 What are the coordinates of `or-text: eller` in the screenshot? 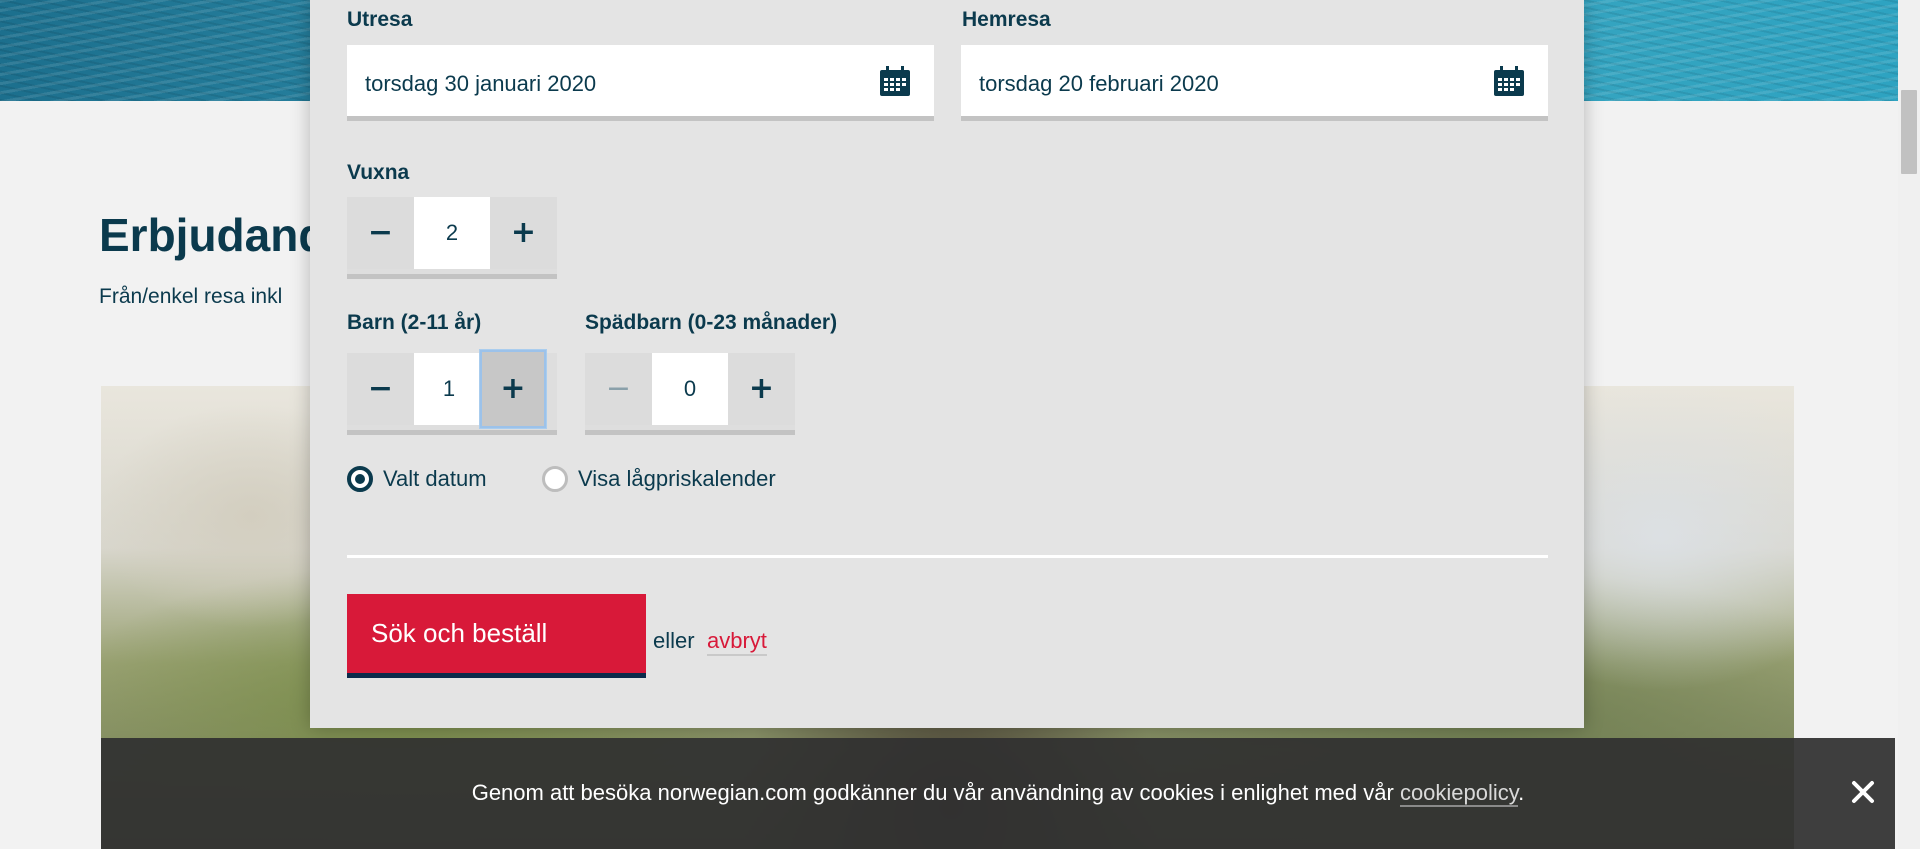 It's located at (674, 640).